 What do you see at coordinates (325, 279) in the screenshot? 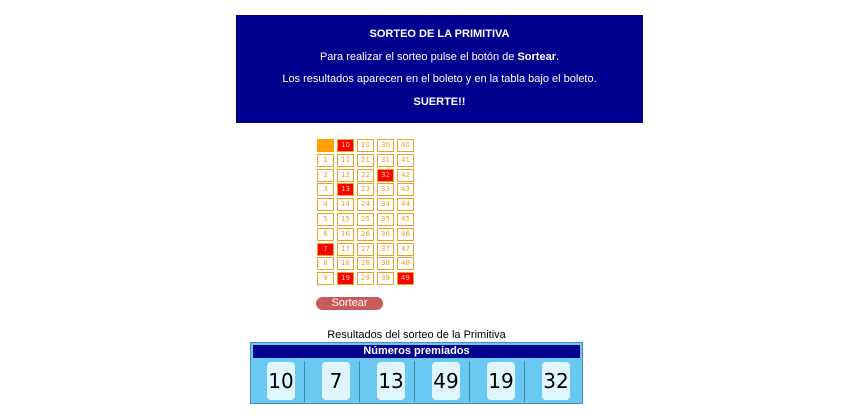
I see `ticket-cell: 9` at bounding box center [325, 279].